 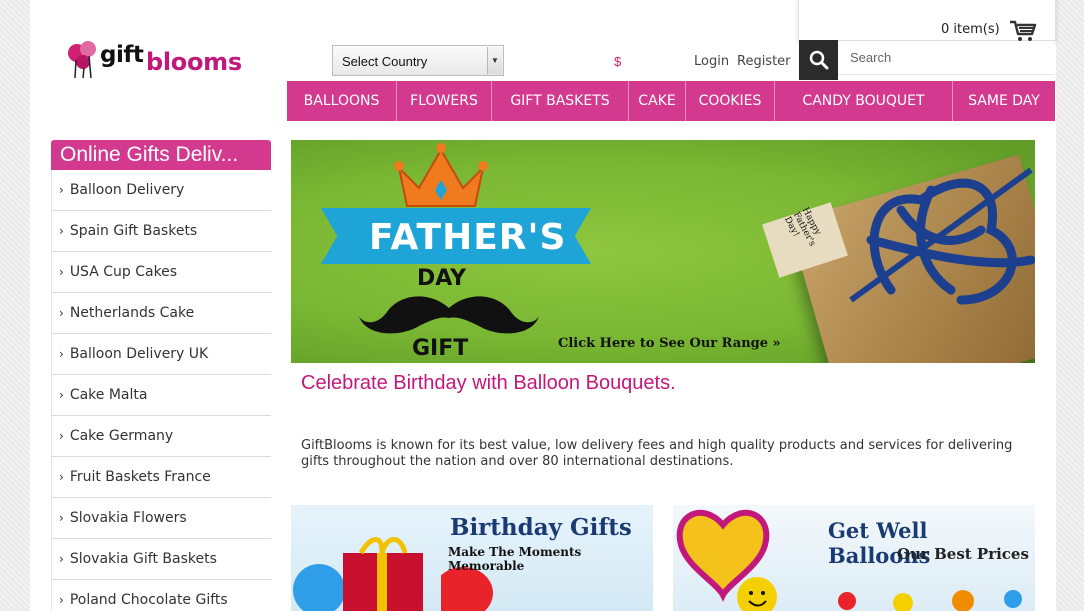 What do you see at coordinates (970, 29) in the screenshot?
I see `cart-count: 0 item(s)` at bounding box center [970, 29].